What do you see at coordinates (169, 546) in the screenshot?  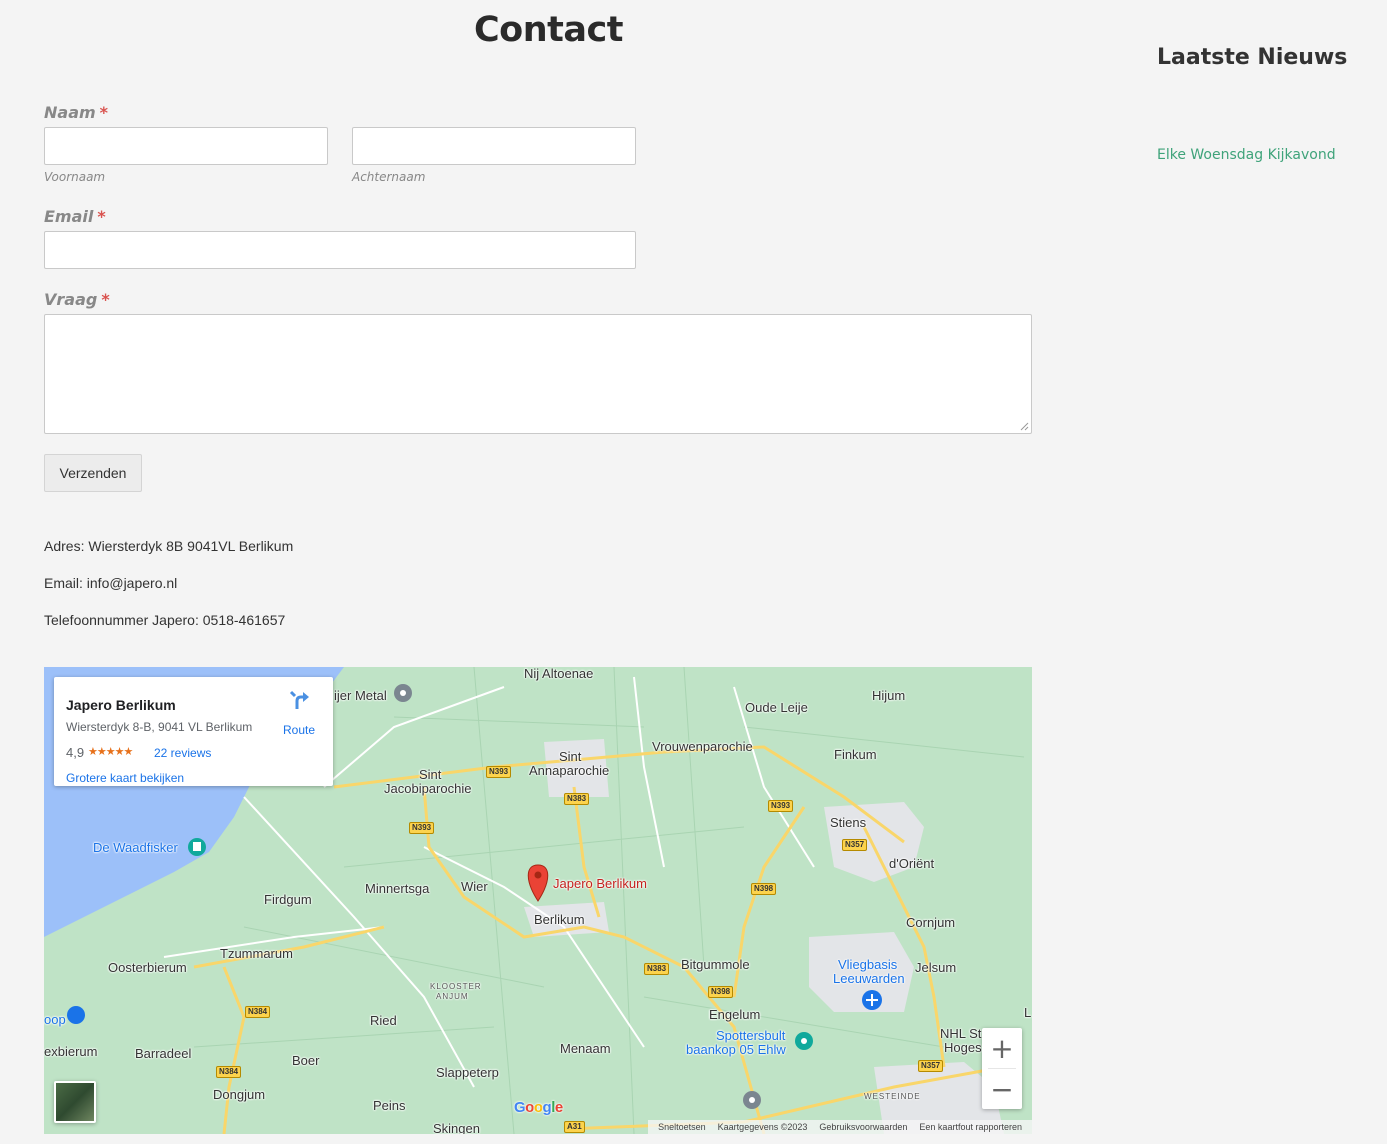 I see `contact-address: Adres: Wiersterdyk 8B 9041VL Berlikum` at bounding box center [169, 546].